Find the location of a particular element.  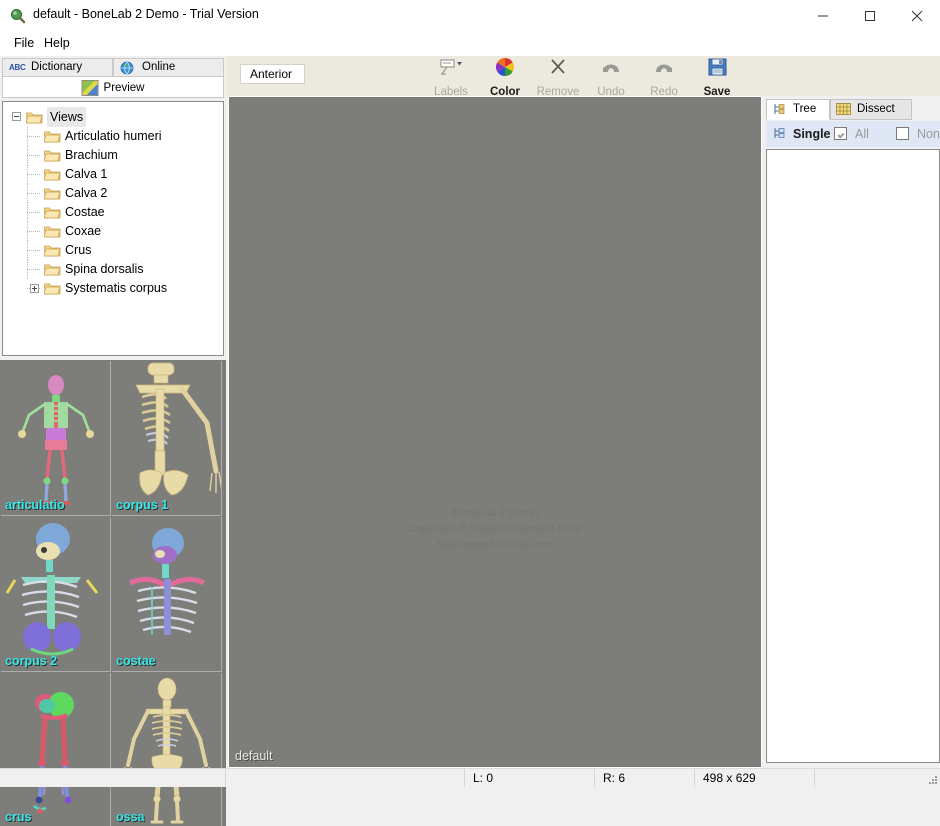

status-bar: L: 0 R: 6 498 x 629 is located at coordinates (470, 777).